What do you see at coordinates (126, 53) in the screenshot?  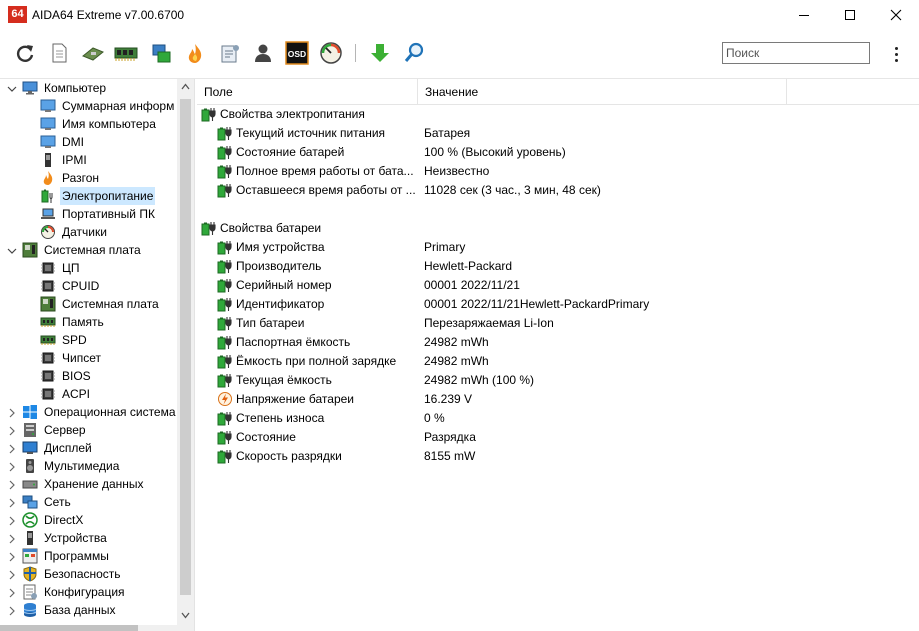 I see `memory-tool-button` at bounding box center [126, 53].